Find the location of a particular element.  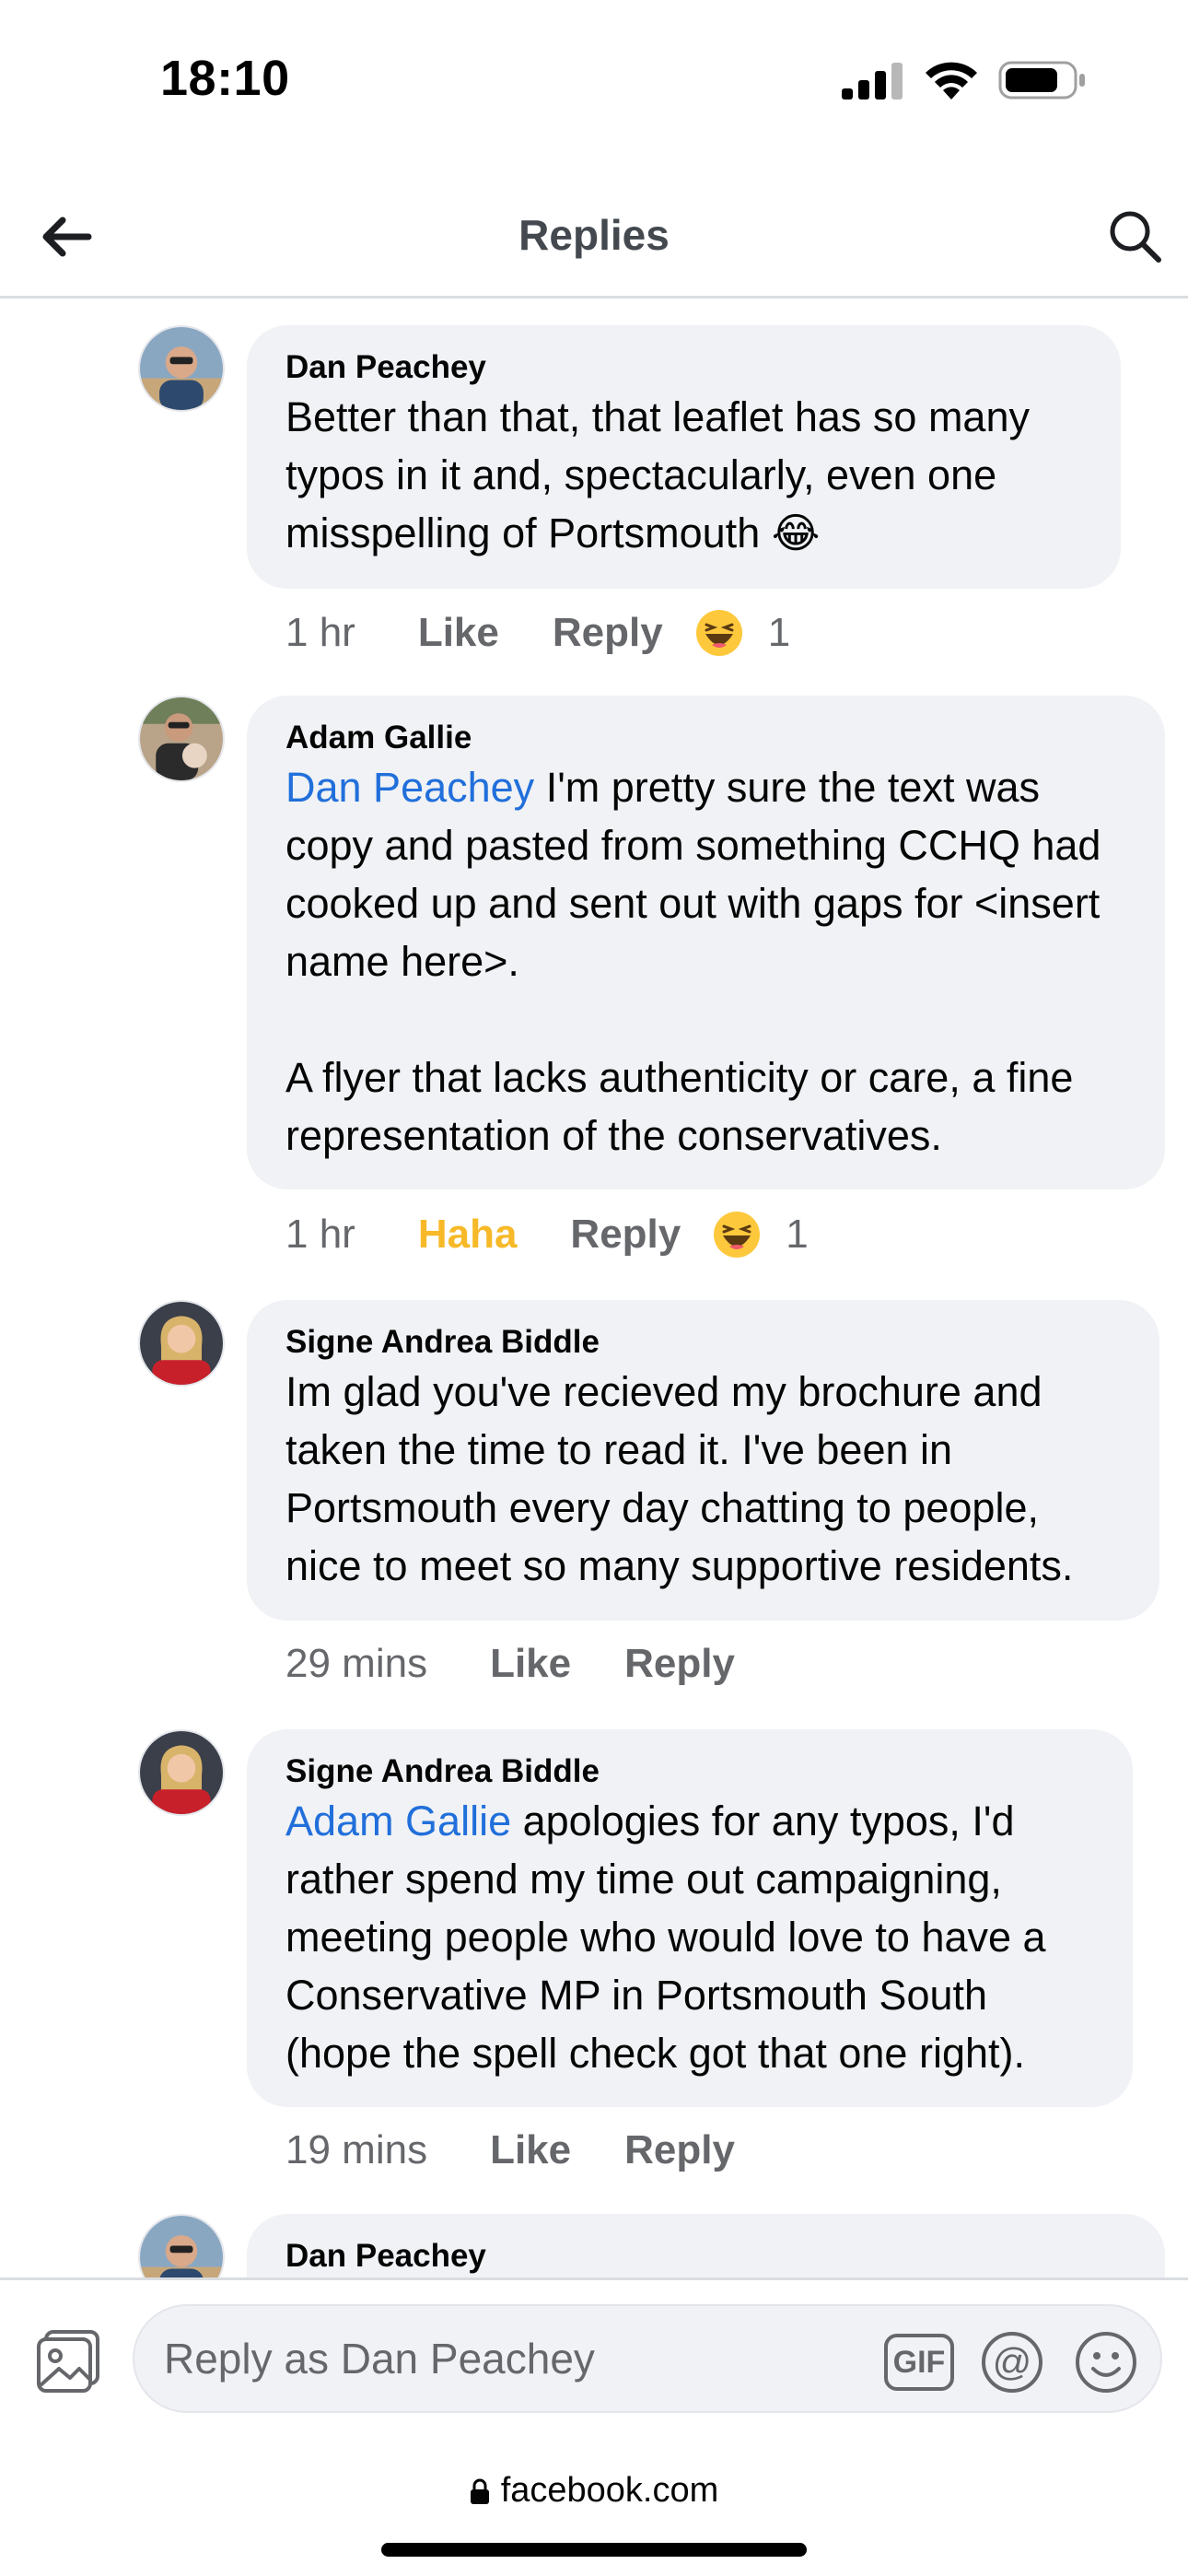

battery-icon is located at coordinates (1041, 80).